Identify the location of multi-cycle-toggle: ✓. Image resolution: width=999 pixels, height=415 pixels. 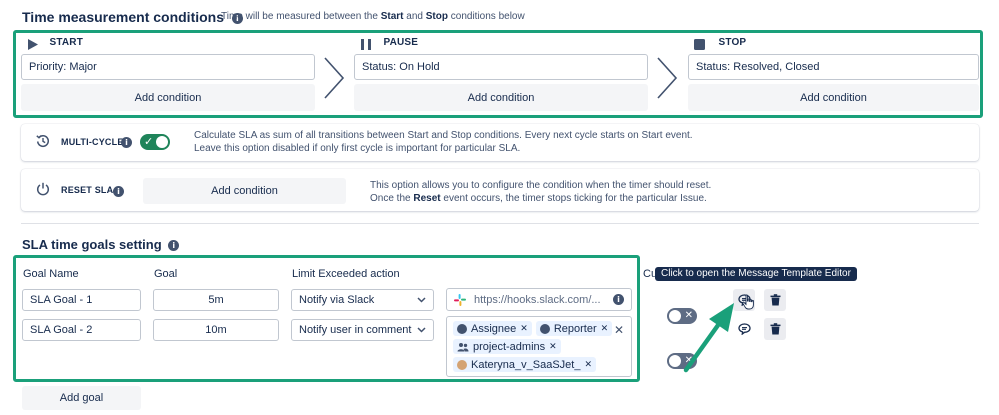
(155, 142).